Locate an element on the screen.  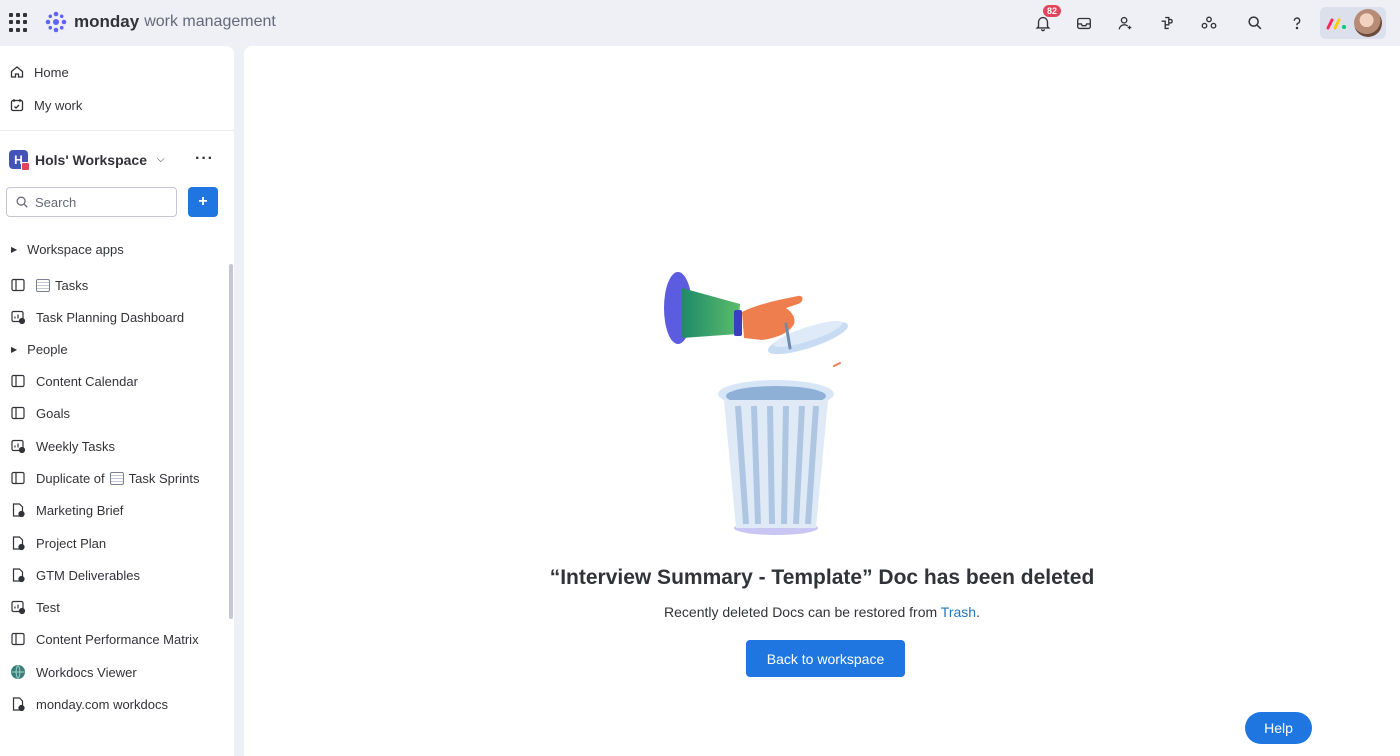
monday-logo: monday work management is located at coordinates (160, 22).